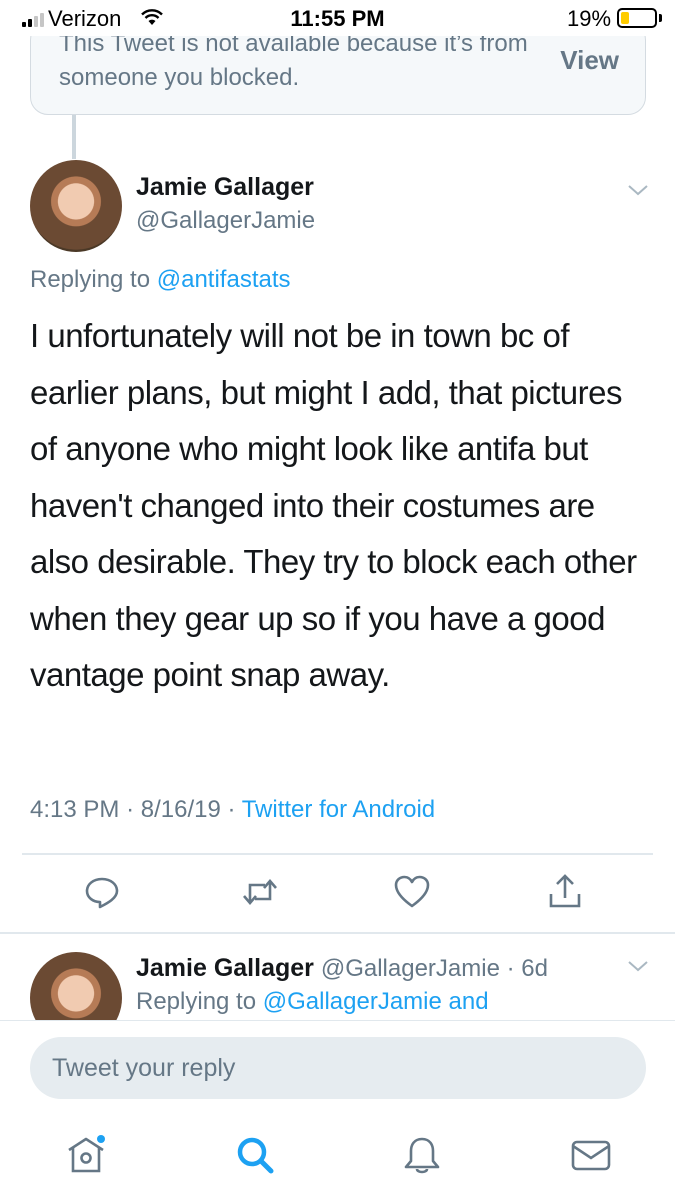 This screenshot has width=675, height=1200. What do you see at coordinates (75, 809) in the screenshot?
I see `tweet-time: 4:13 PM` at bounding box center [75, 809].